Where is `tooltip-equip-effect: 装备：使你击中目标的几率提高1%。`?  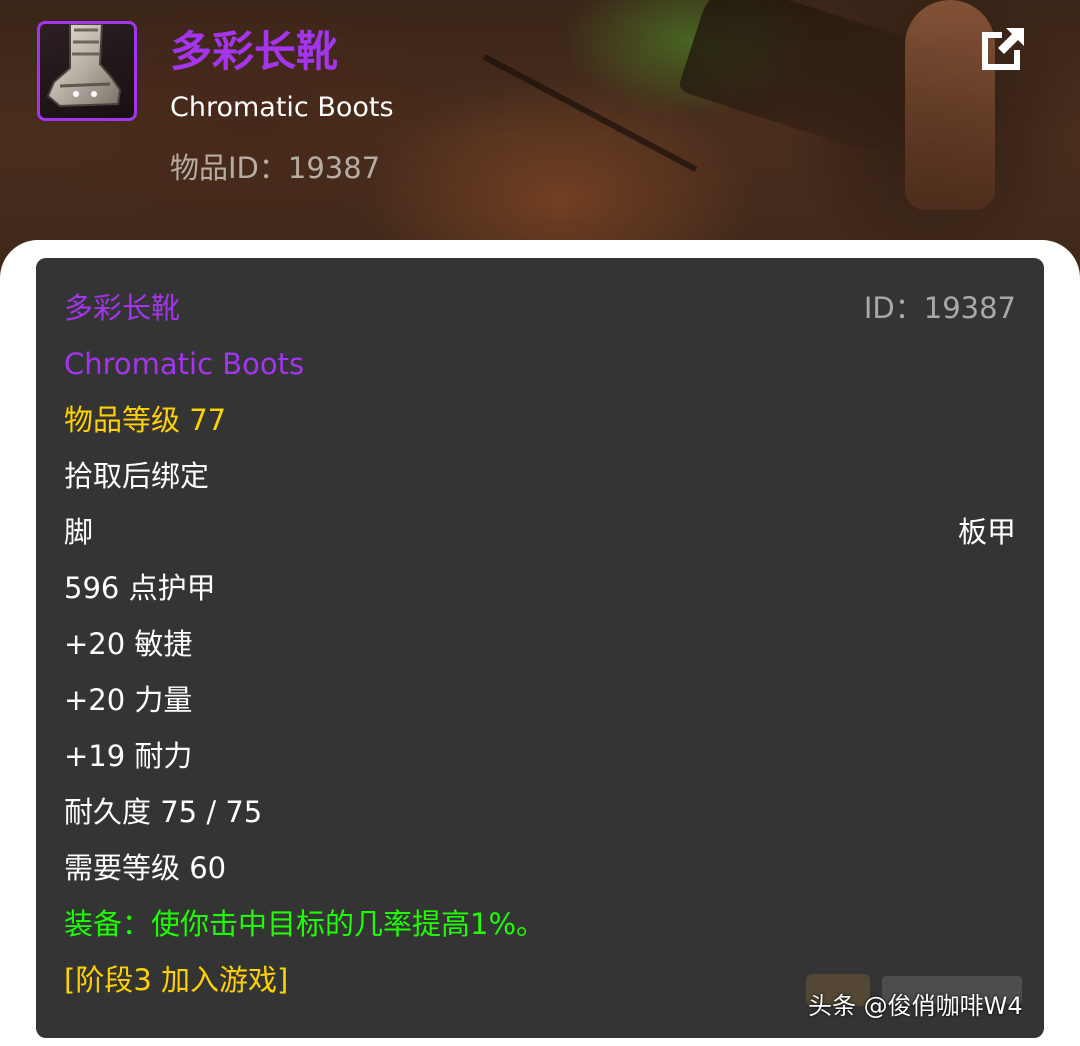
tooltip-equip-effect: 装备：使你击中目标的几率提高1%。 is located at coordinates (305, 924).